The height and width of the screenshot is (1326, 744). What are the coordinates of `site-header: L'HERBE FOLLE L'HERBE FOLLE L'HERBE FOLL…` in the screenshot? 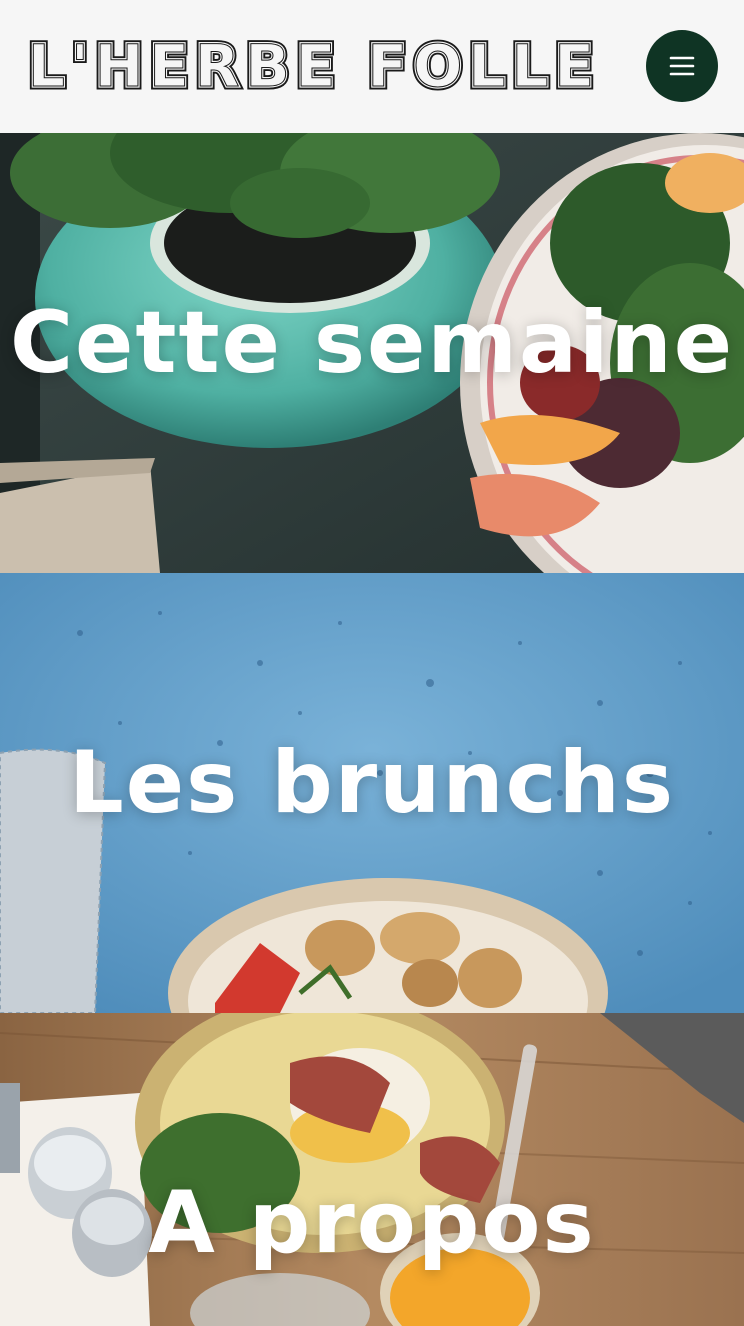 It's located at (372, 66).